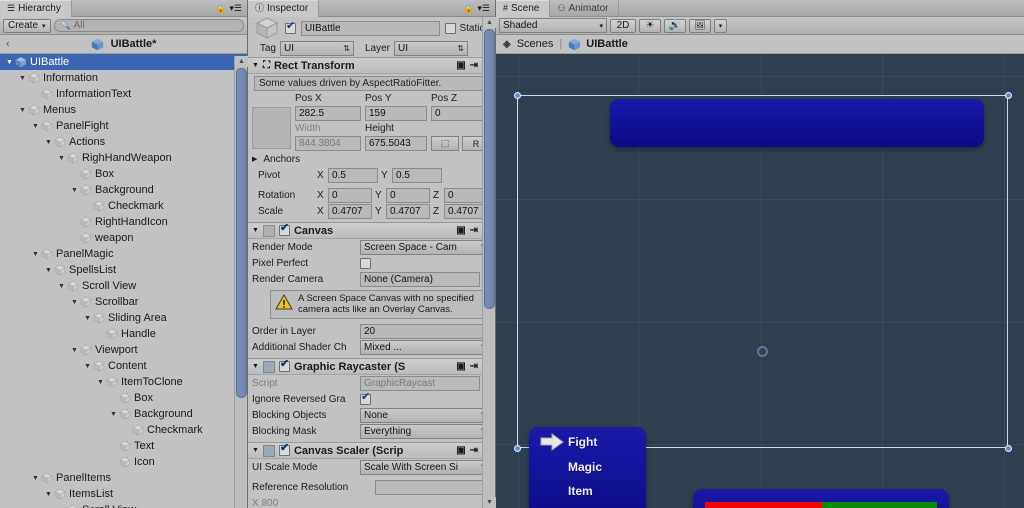  What do you see at coordinates (396, 143) in the screenshot?
I see `height-field: 675.5043` at bounding box center [396, 143].